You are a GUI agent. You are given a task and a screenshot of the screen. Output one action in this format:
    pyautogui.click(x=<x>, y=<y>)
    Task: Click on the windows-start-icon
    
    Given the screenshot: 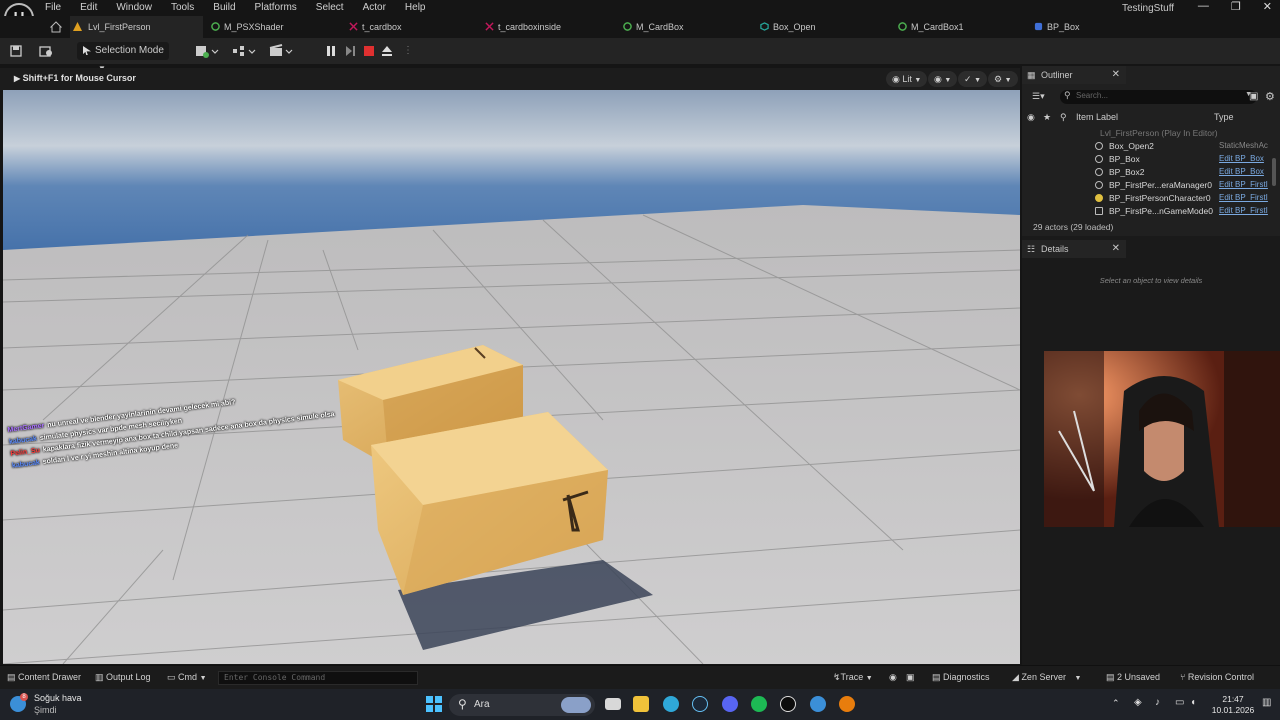 What is the action you would take?
    pyautogui.click(x=434, y=704)
    